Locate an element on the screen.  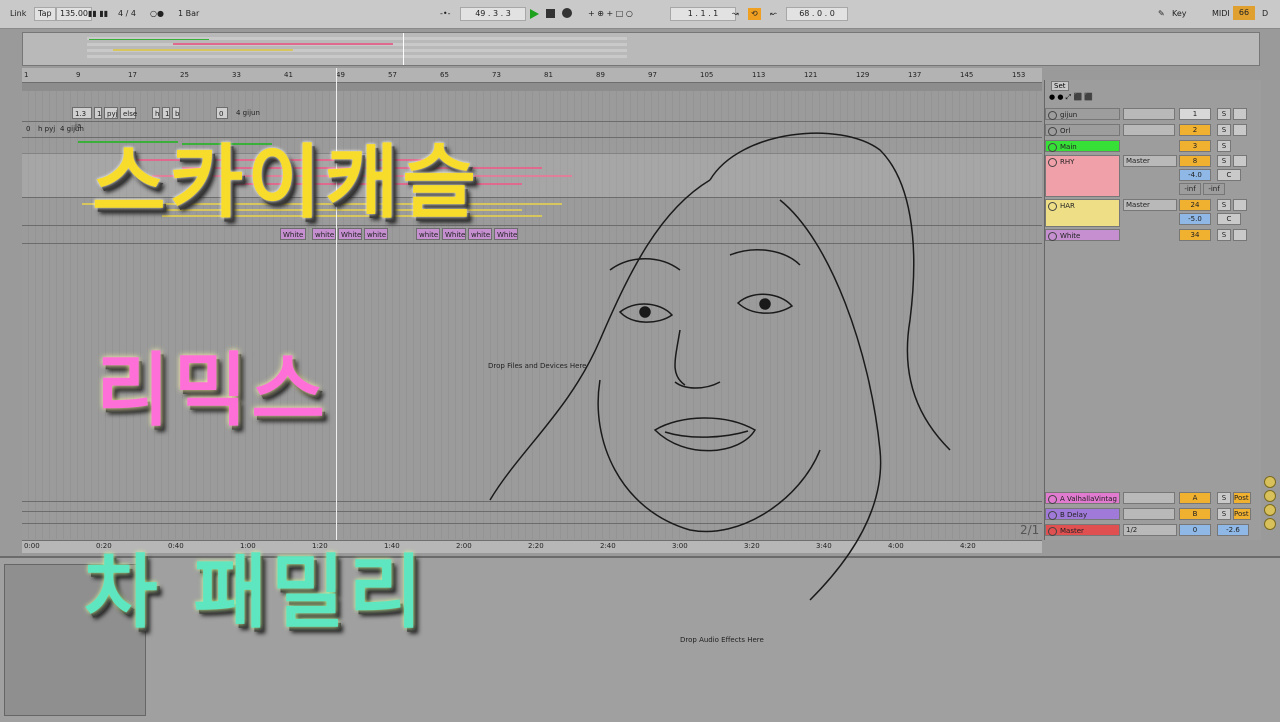
loop-toggle-icon: ⟲ is located at coordinates (754, 14).